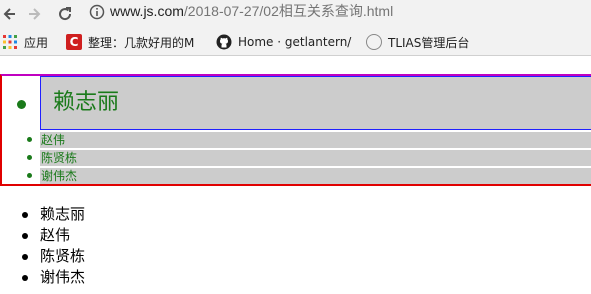 This screenshot has width=591, height=294. Describe the element at coordinates (315, 176) in the screenshot. I see `styled-list-item: 谢伟杰` at that location.